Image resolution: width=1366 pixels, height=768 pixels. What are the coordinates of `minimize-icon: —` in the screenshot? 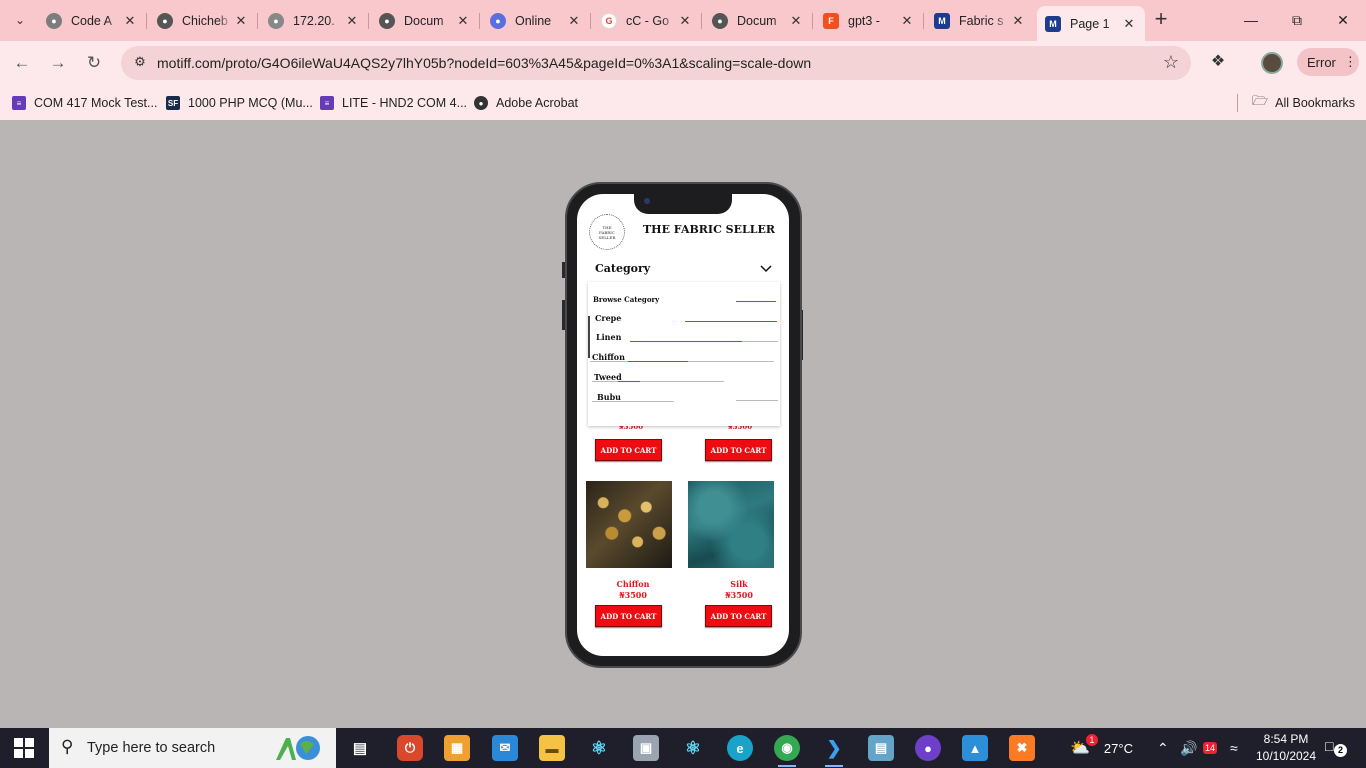 It's located at (1251, 20).